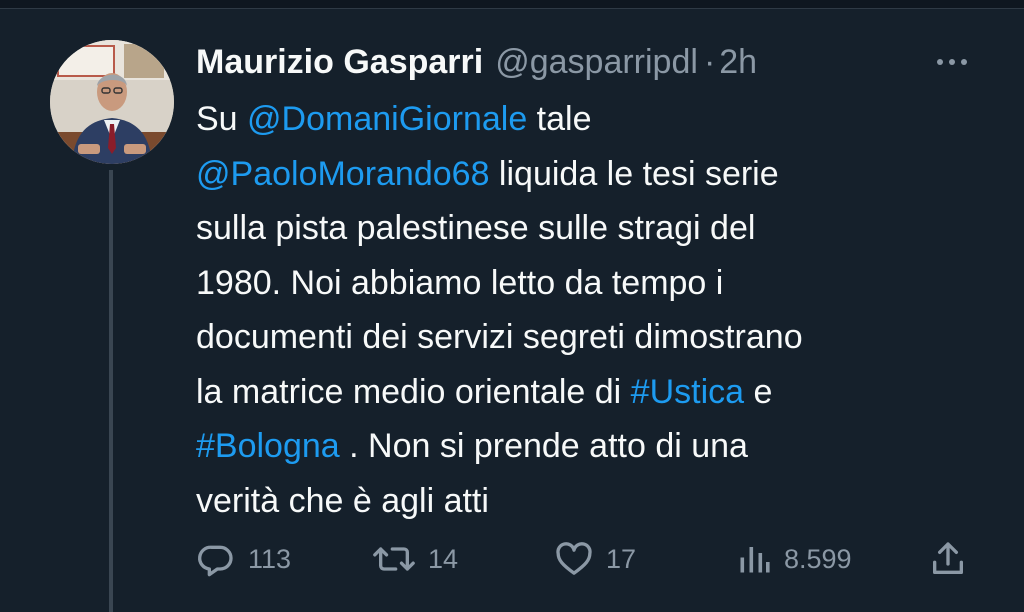  I want to click on tweet-header: Maurizio Gasparri @gasparripdl · 2h, so click(476, 62).